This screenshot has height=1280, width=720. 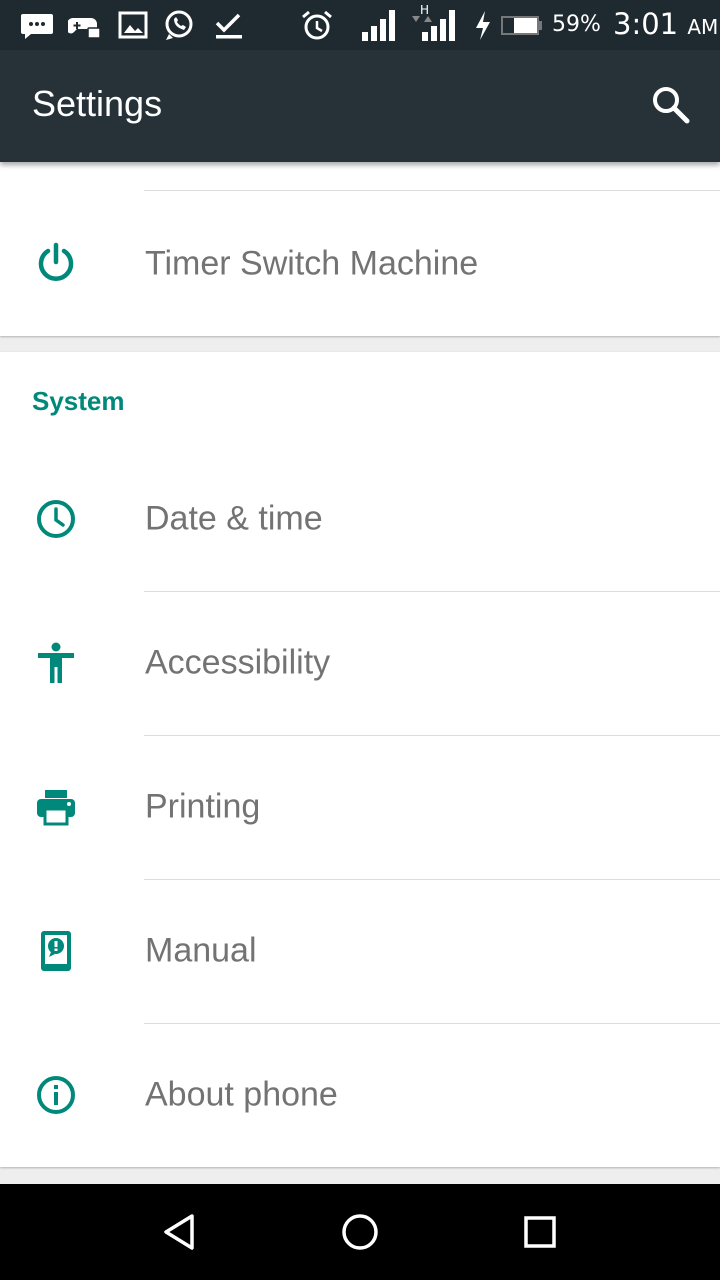 I want to click on alarm-icon, so click(x=317, y=25).